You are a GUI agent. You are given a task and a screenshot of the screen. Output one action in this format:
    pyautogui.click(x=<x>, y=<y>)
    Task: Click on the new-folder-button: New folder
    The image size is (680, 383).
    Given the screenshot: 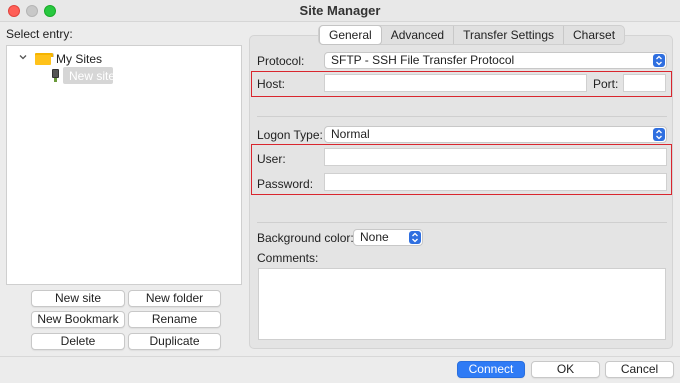 What is the action you would take?
    pyautogui.click(x=174, y=298)
    